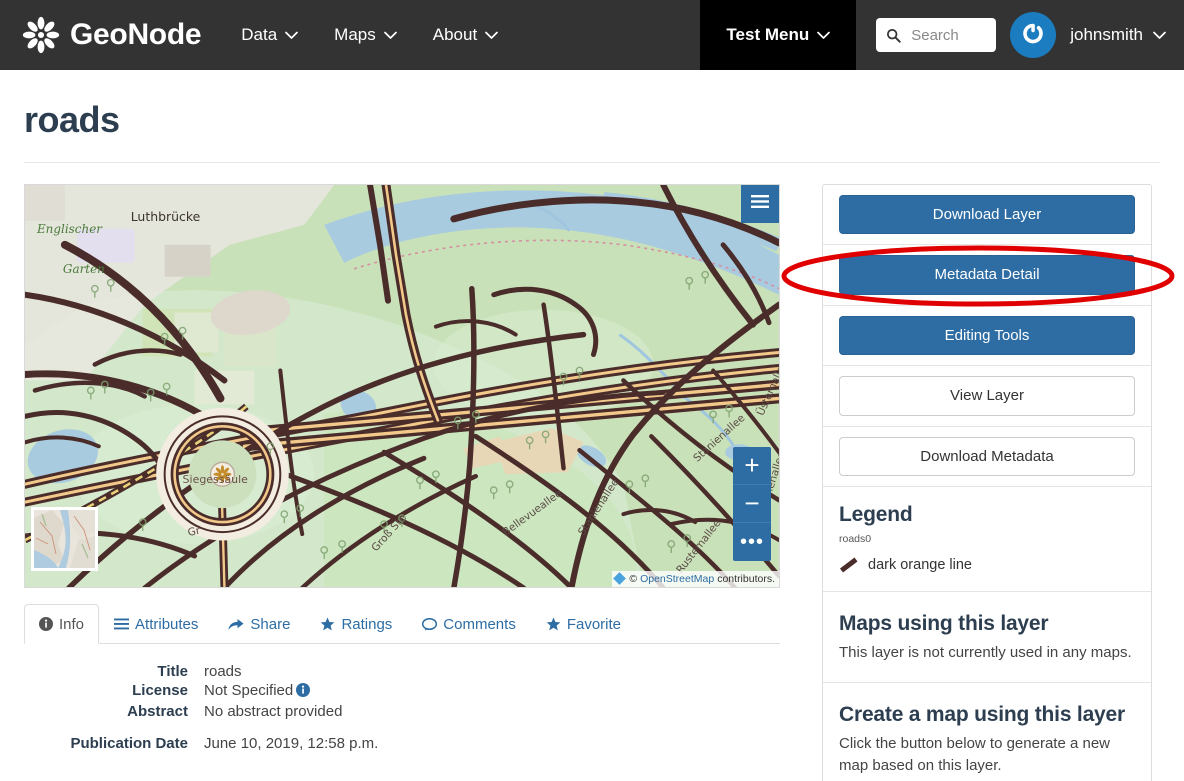  Describe the element at coordinates (270, 624) in the screenshot. I see `tab-label-share: Share` at that location.